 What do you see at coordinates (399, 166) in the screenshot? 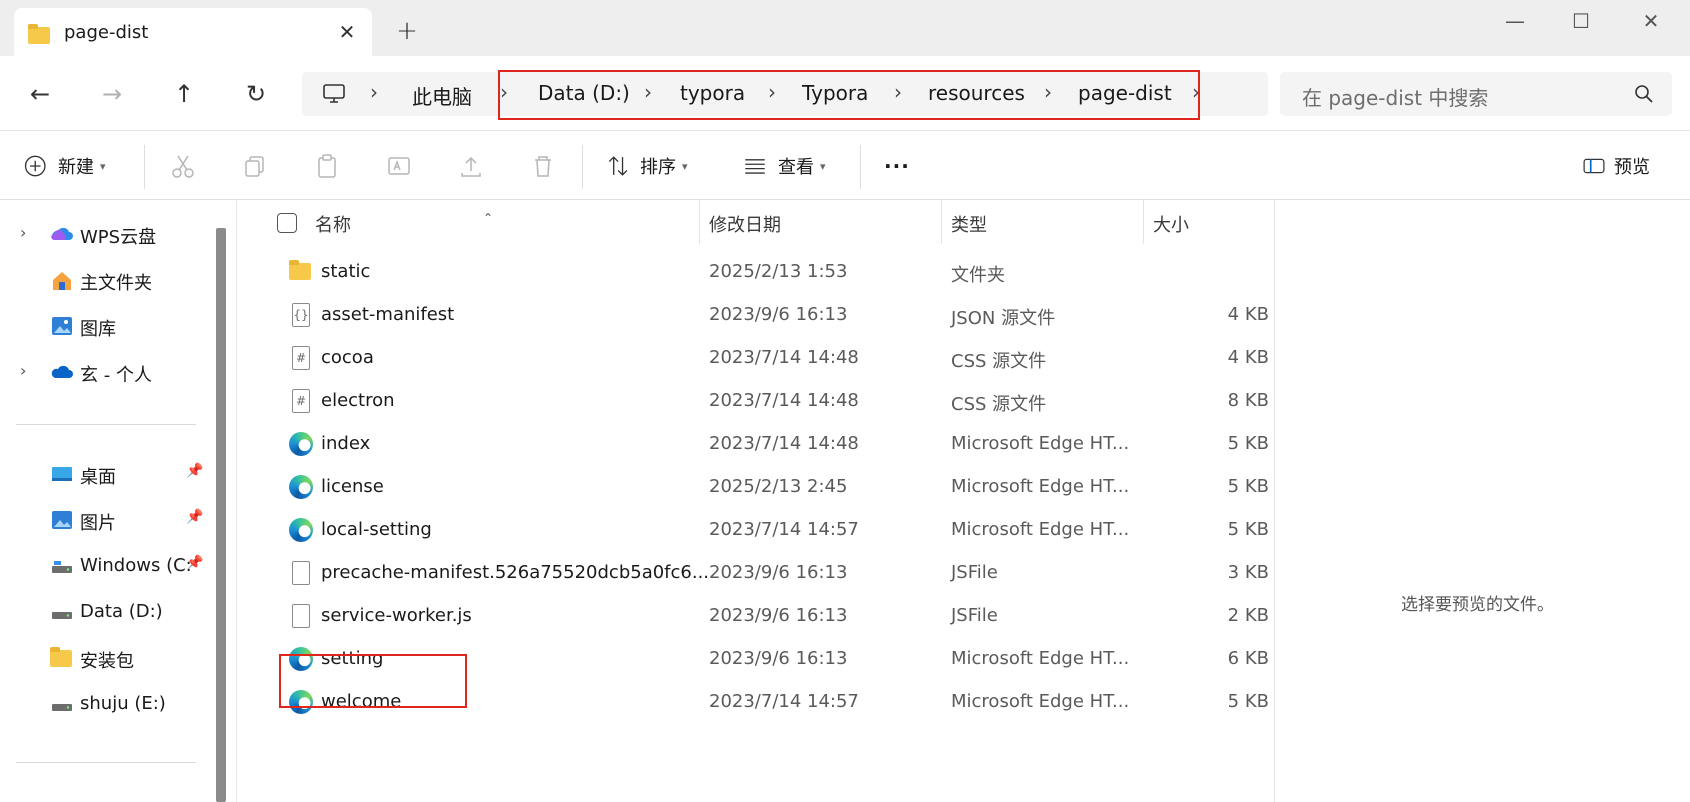
I see `rename-button` at bounding box center [399, 166].